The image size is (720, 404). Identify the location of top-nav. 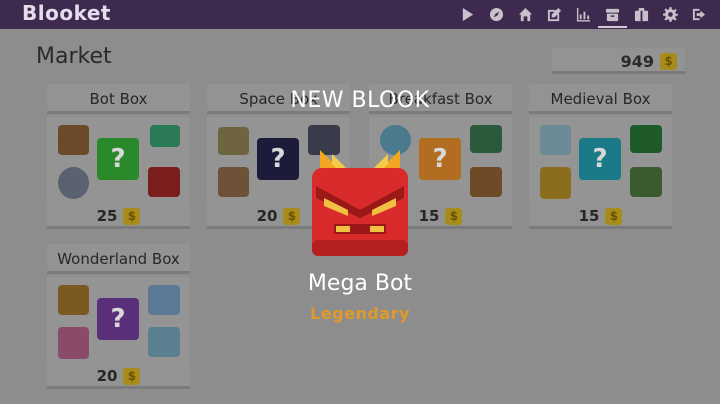
(583, 14).